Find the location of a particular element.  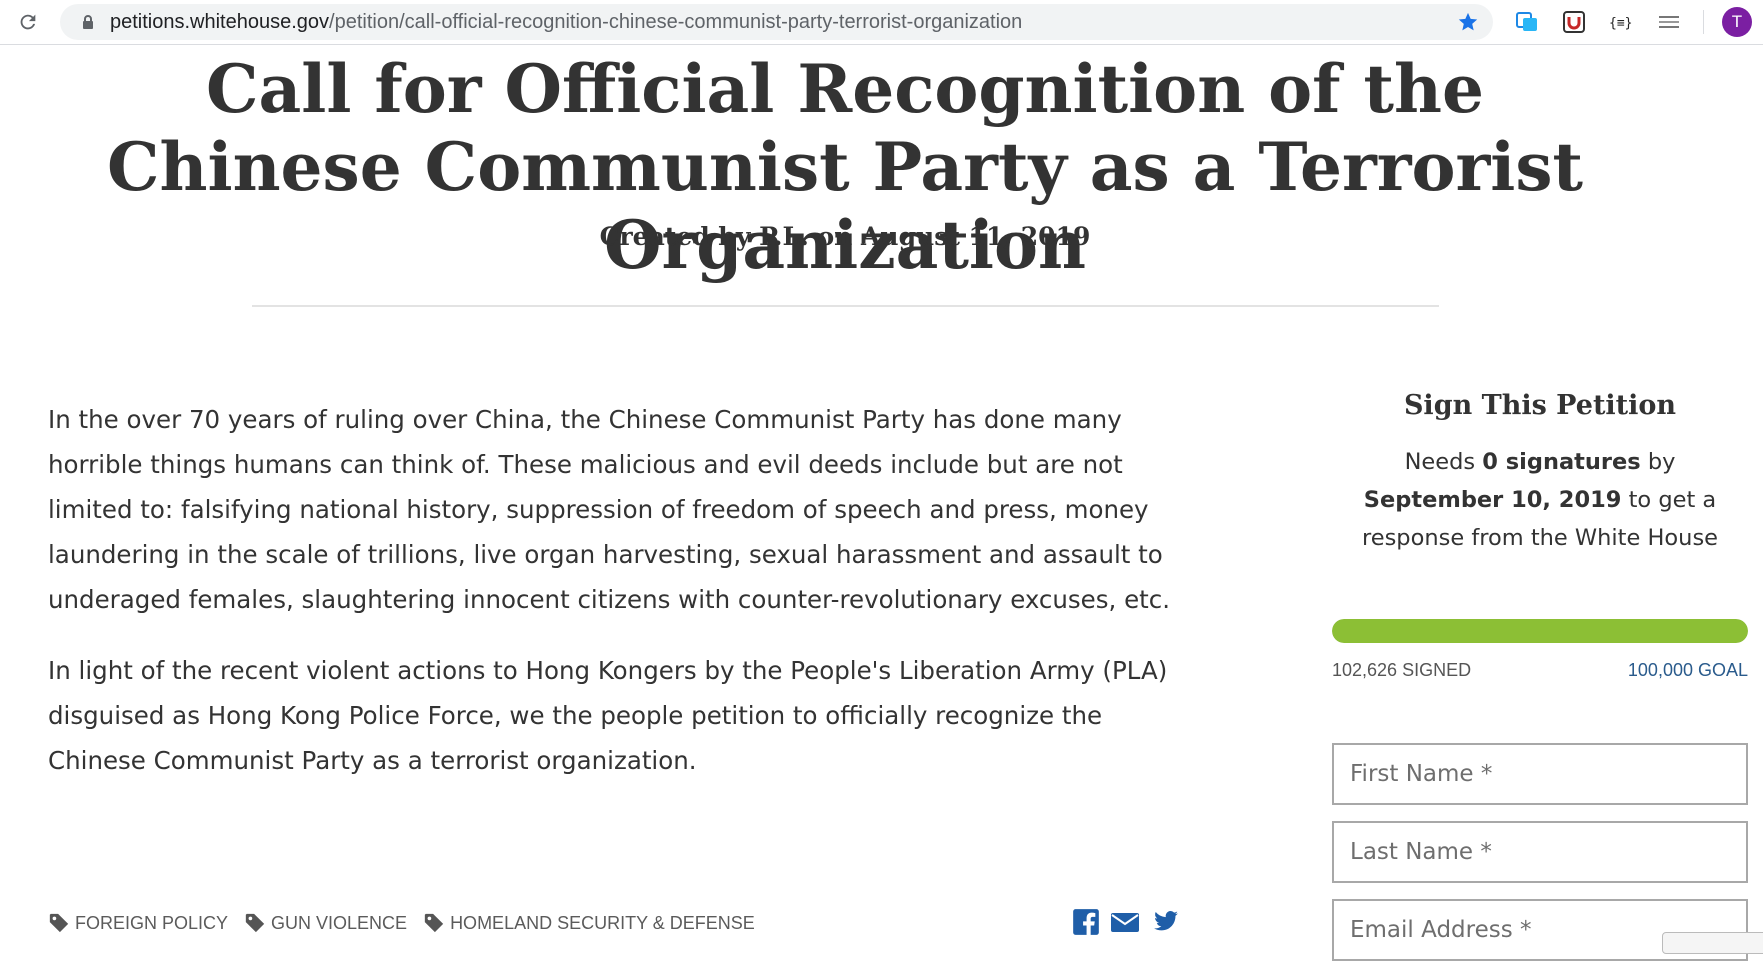

signed-count: 102,626 SIGNED is located at coordinates (1402, 670).